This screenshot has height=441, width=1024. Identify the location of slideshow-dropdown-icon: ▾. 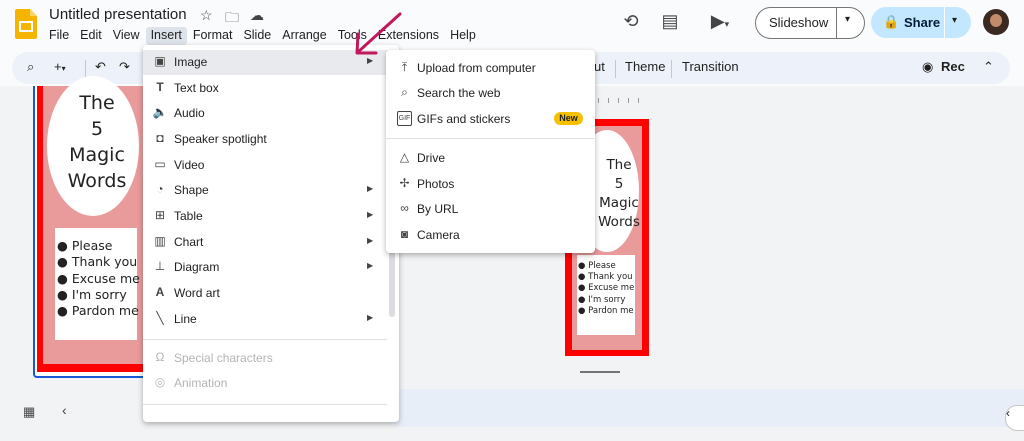
(847, 19).